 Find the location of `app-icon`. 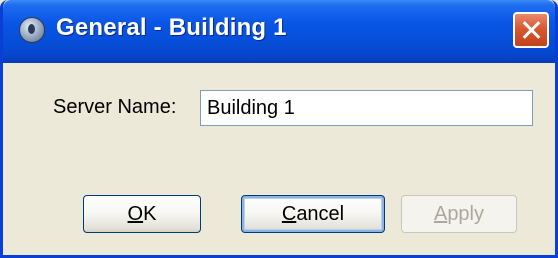

app-icon is located at coordinates (32, 30).